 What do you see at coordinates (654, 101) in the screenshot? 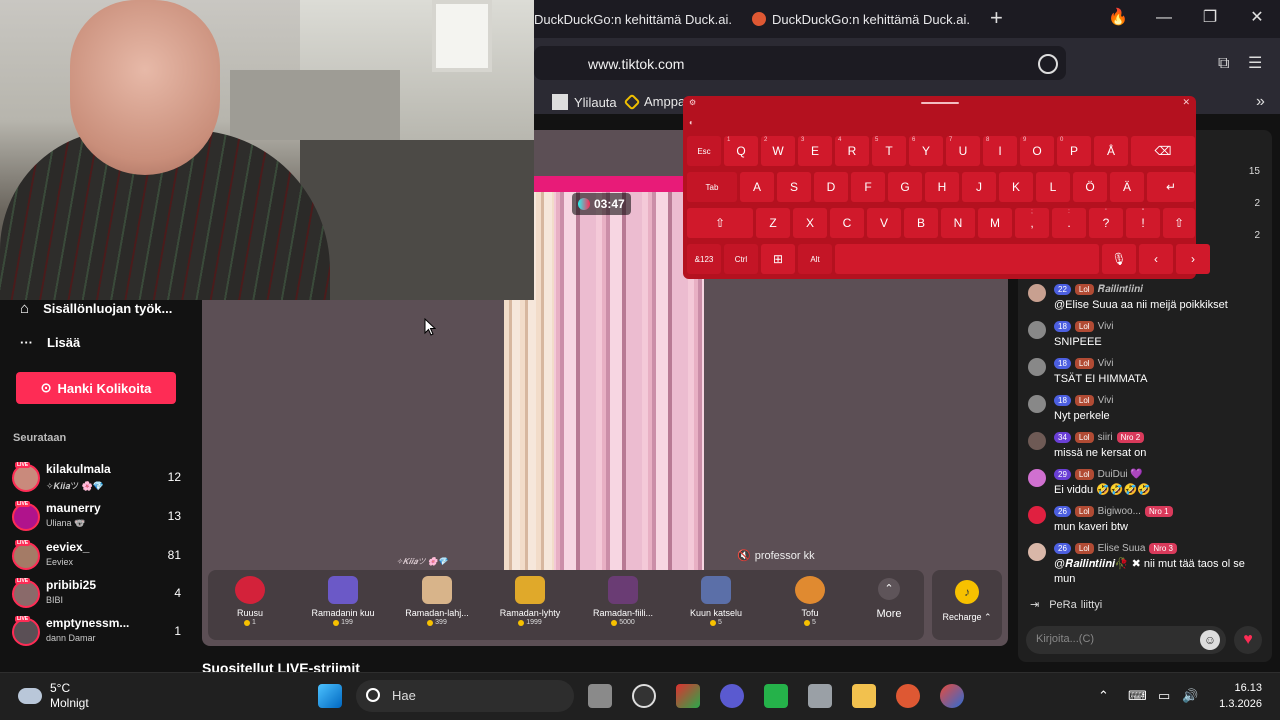
I see `bookmark-amppa: Amppa` at bounding box center [654, 101].